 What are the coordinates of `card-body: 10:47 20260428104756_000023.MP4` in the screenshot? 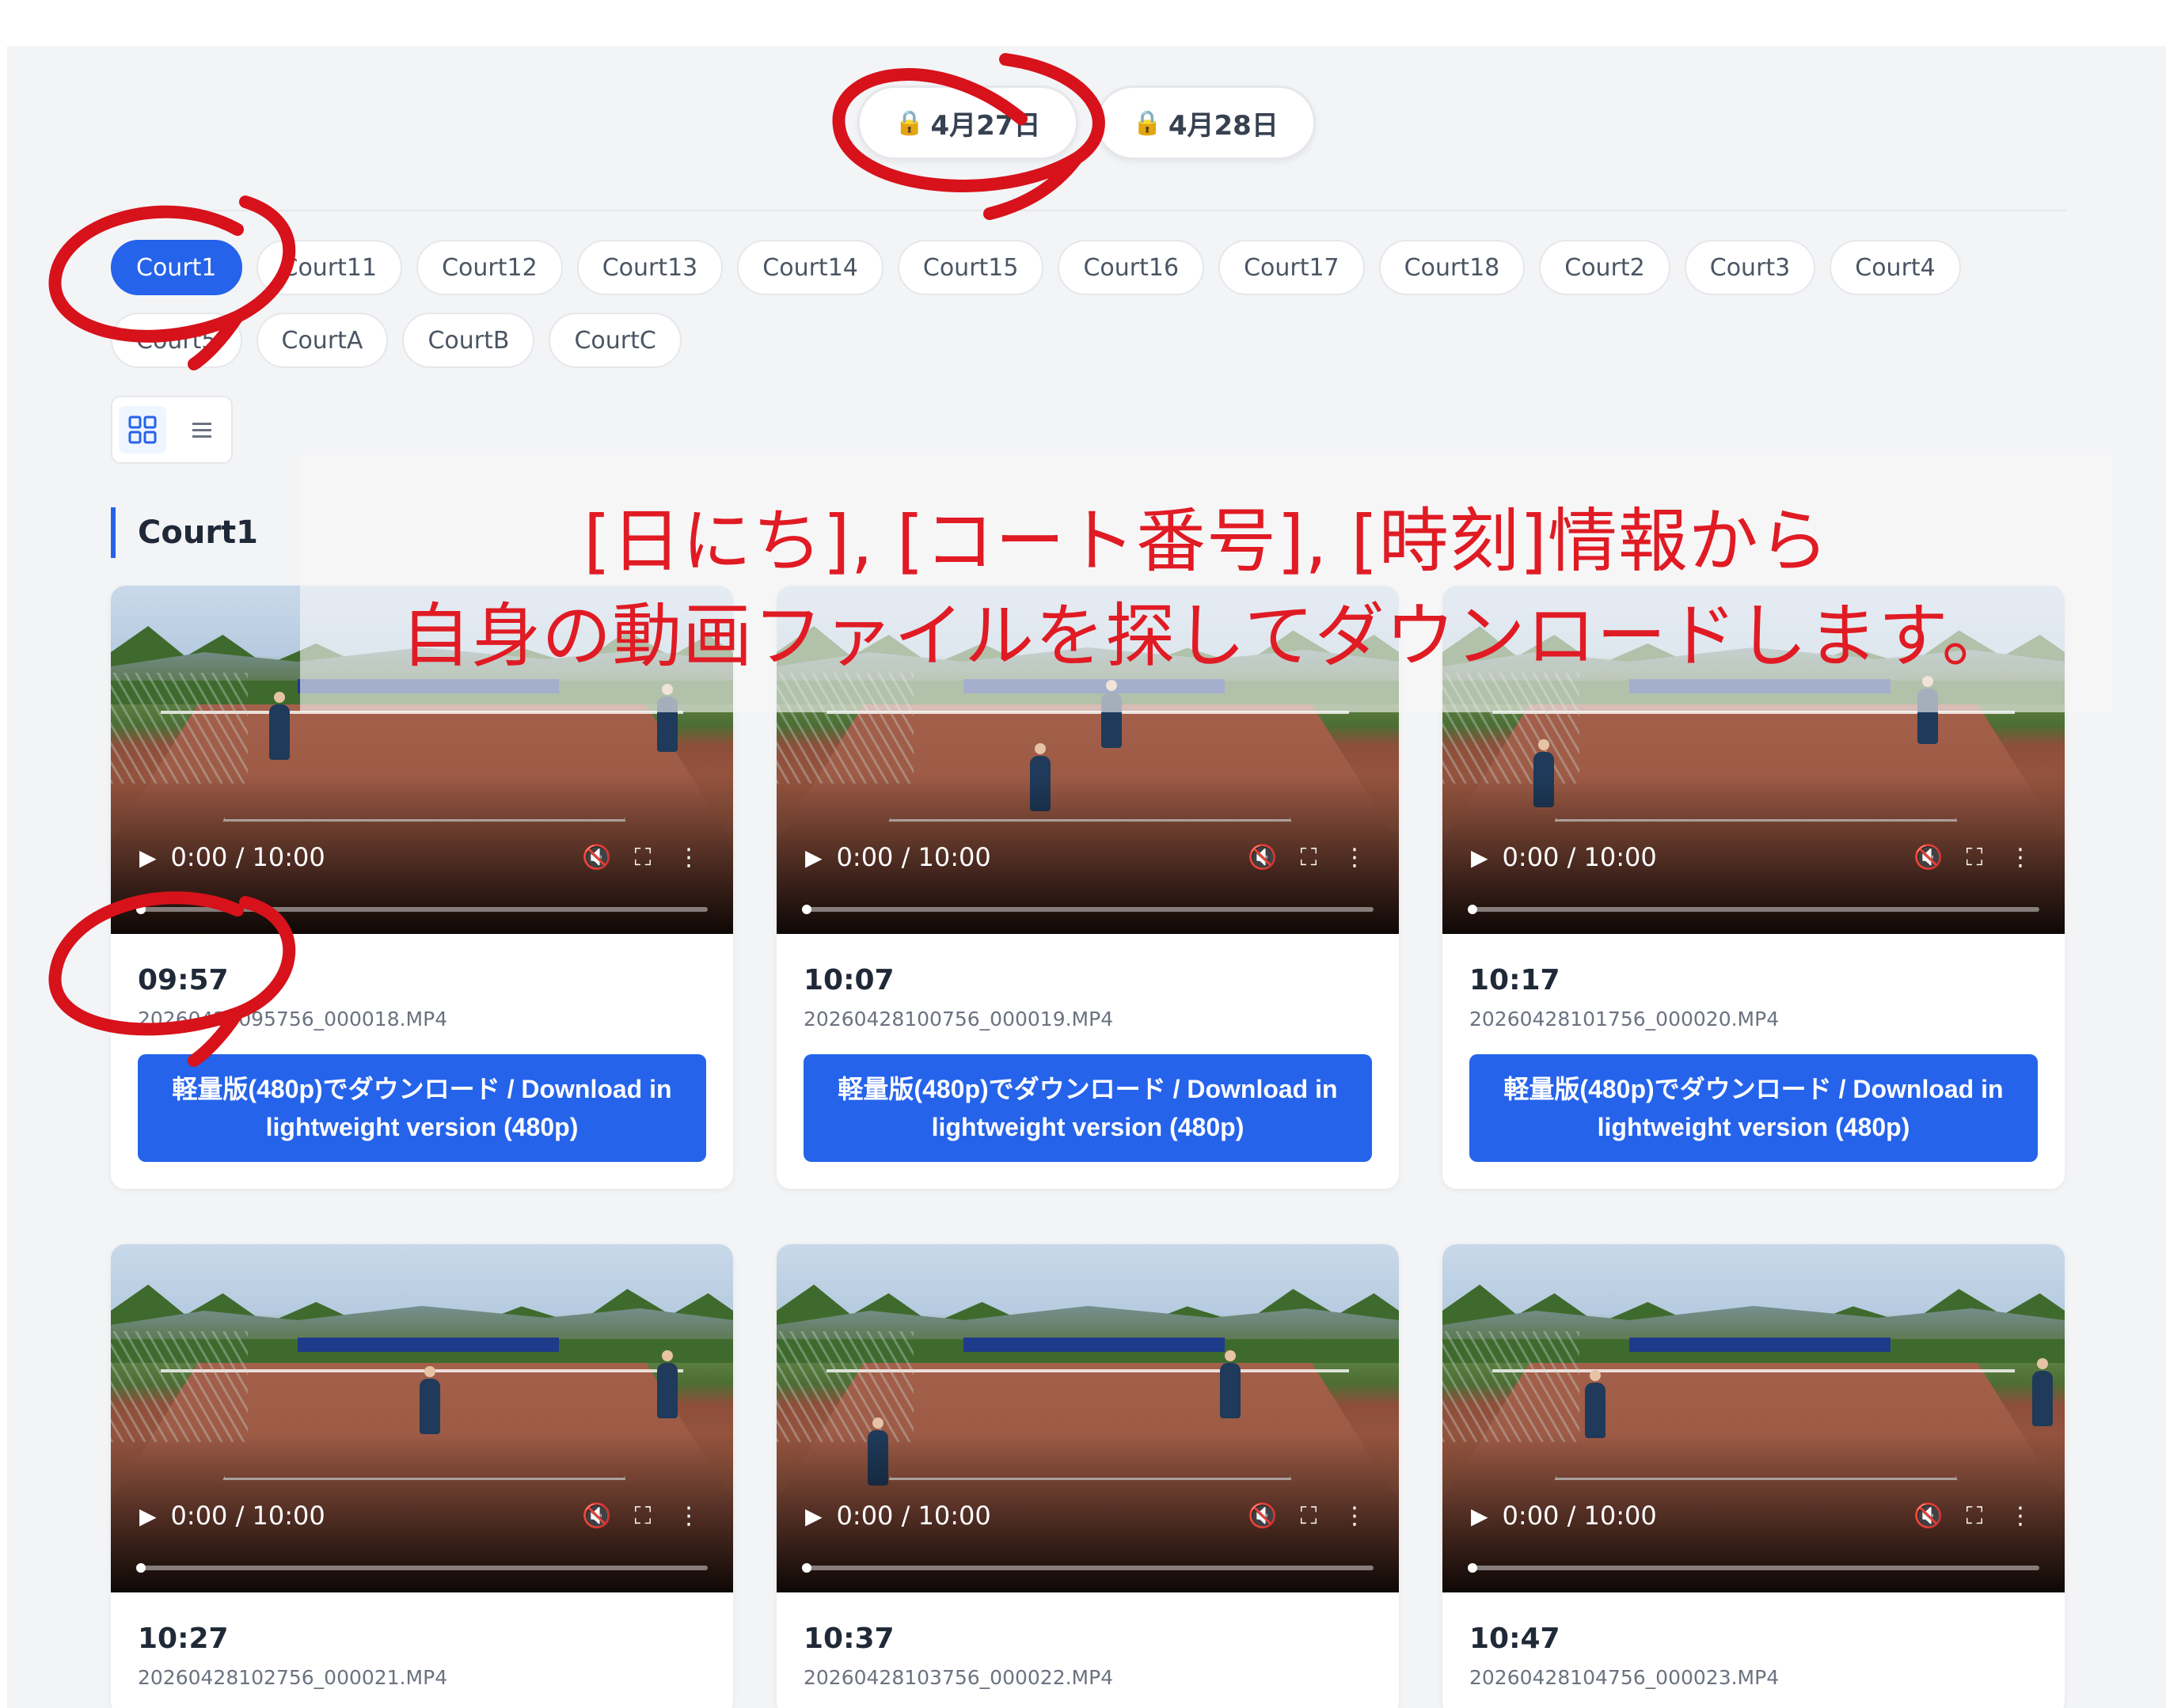 It's located at (1753, 1650).